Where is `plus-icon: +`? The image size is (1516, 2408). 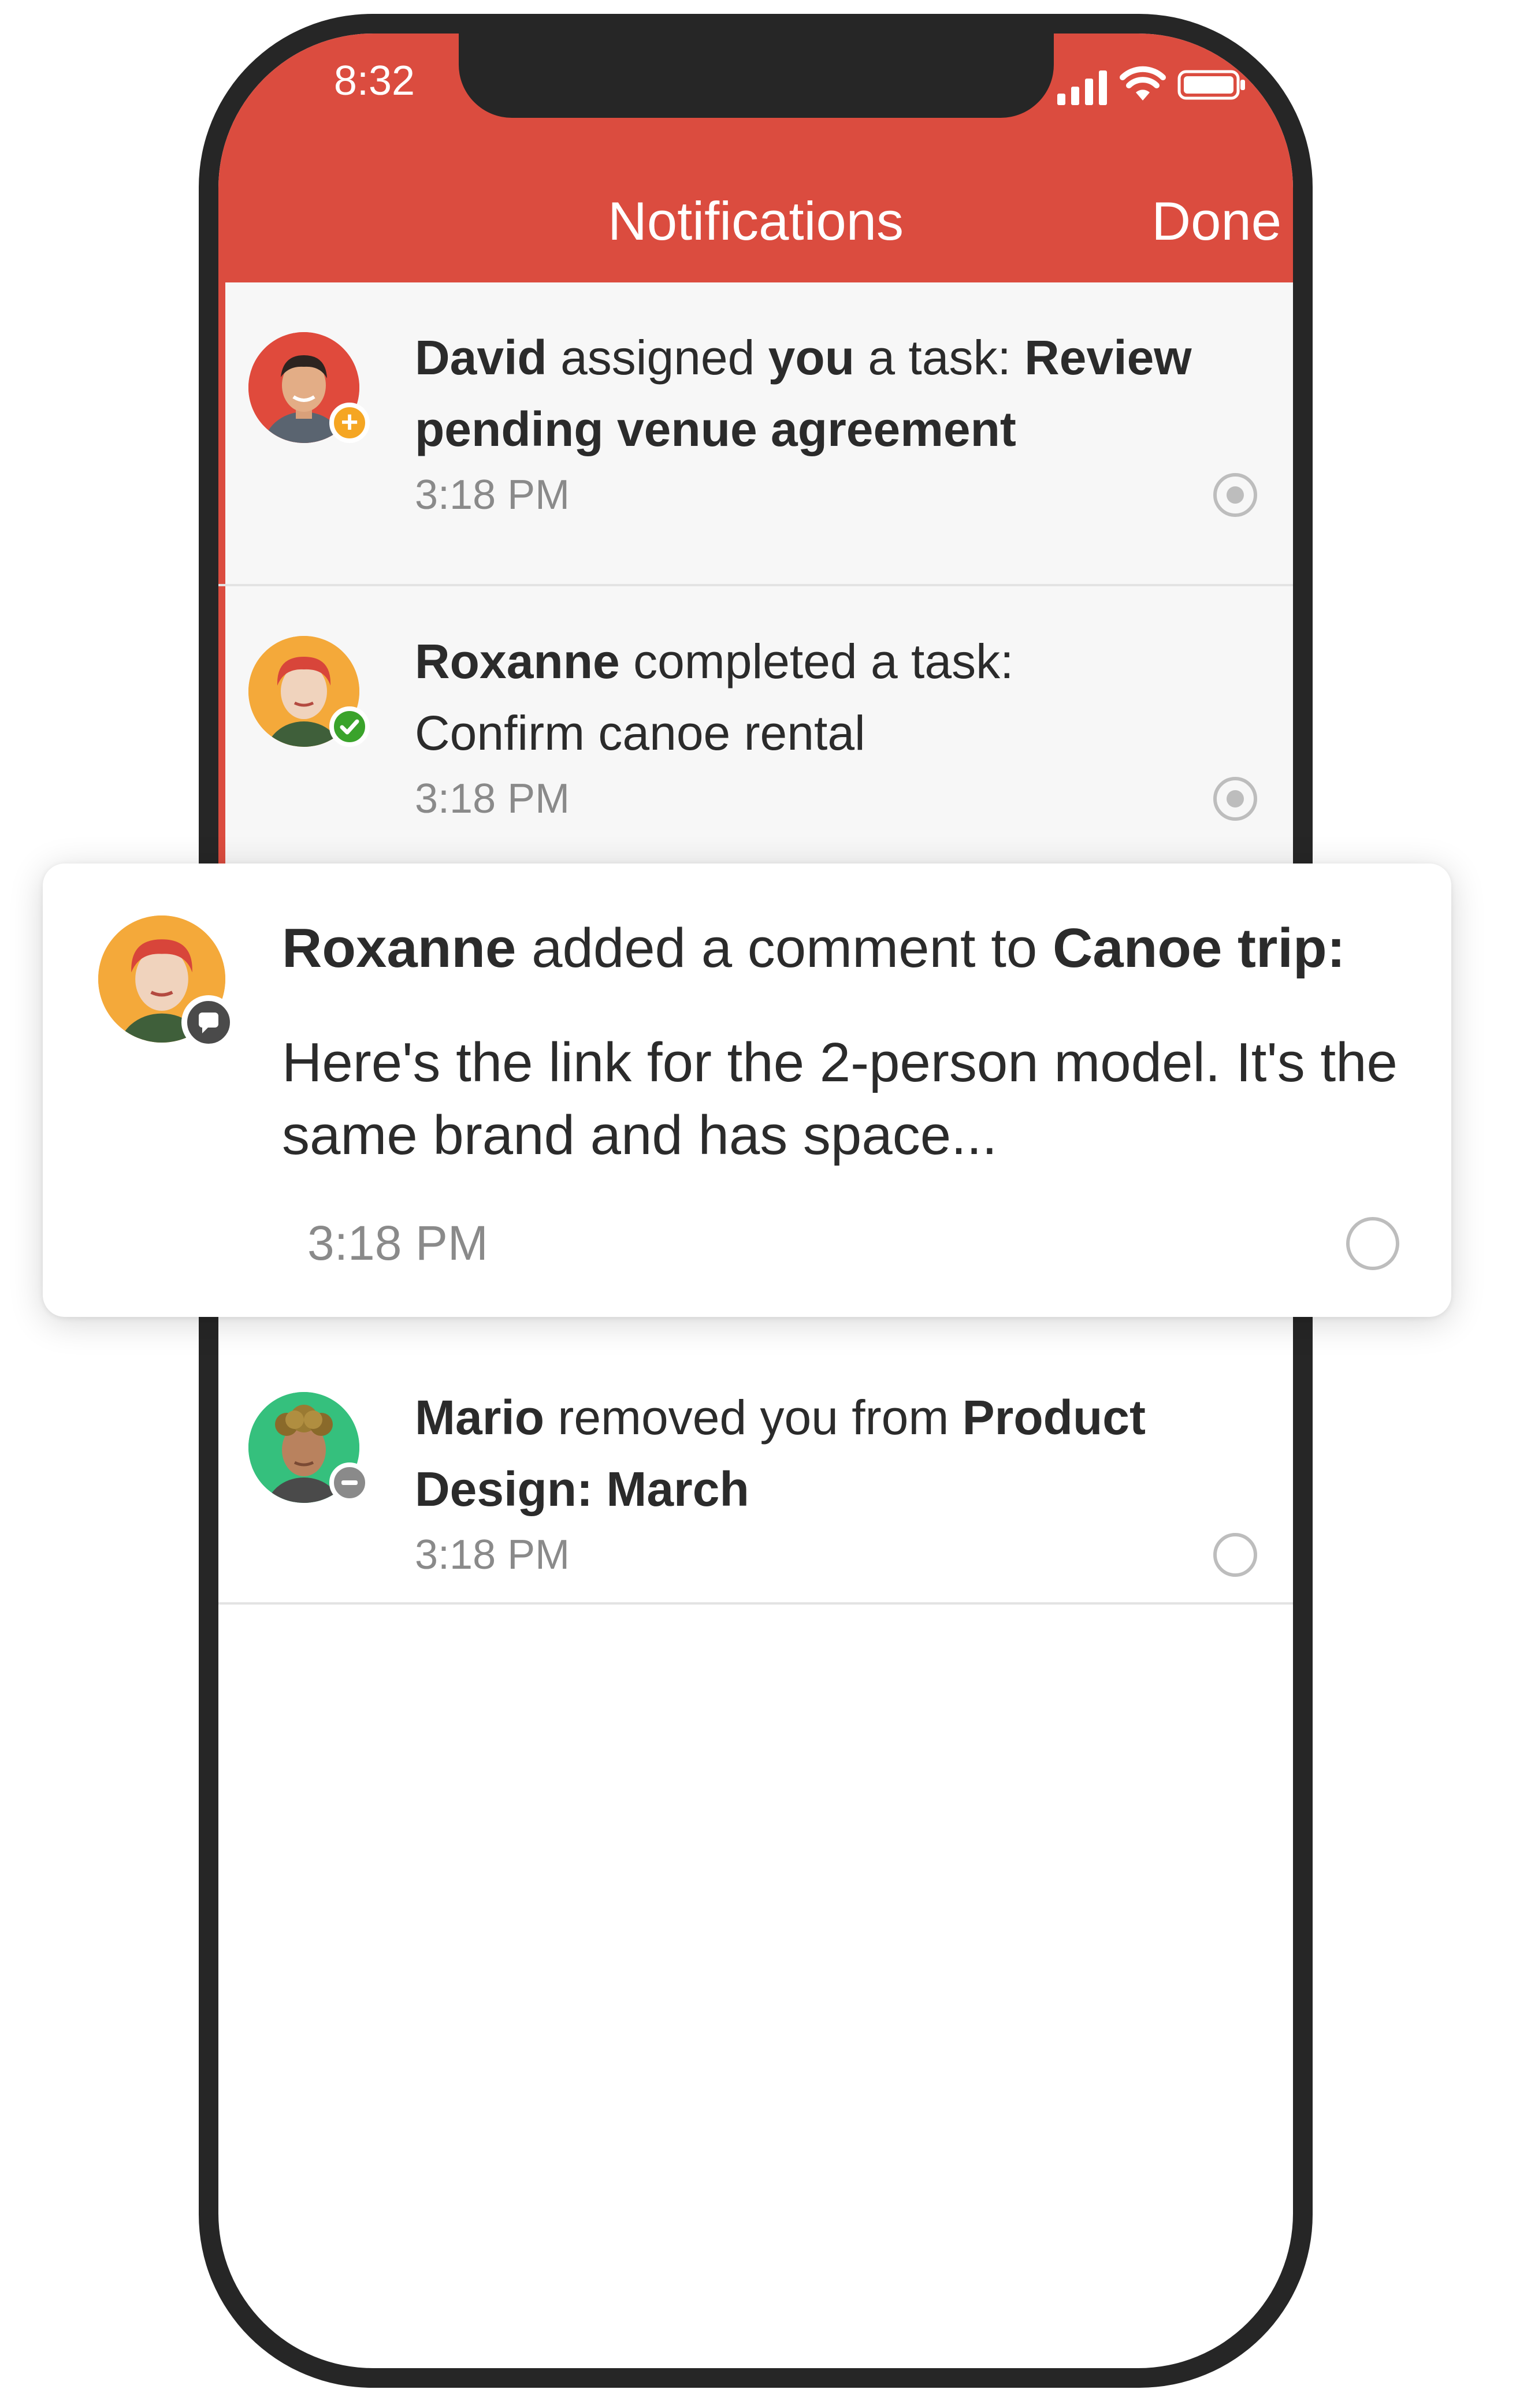
plus-icon: + is located at coordinates (349, 423).